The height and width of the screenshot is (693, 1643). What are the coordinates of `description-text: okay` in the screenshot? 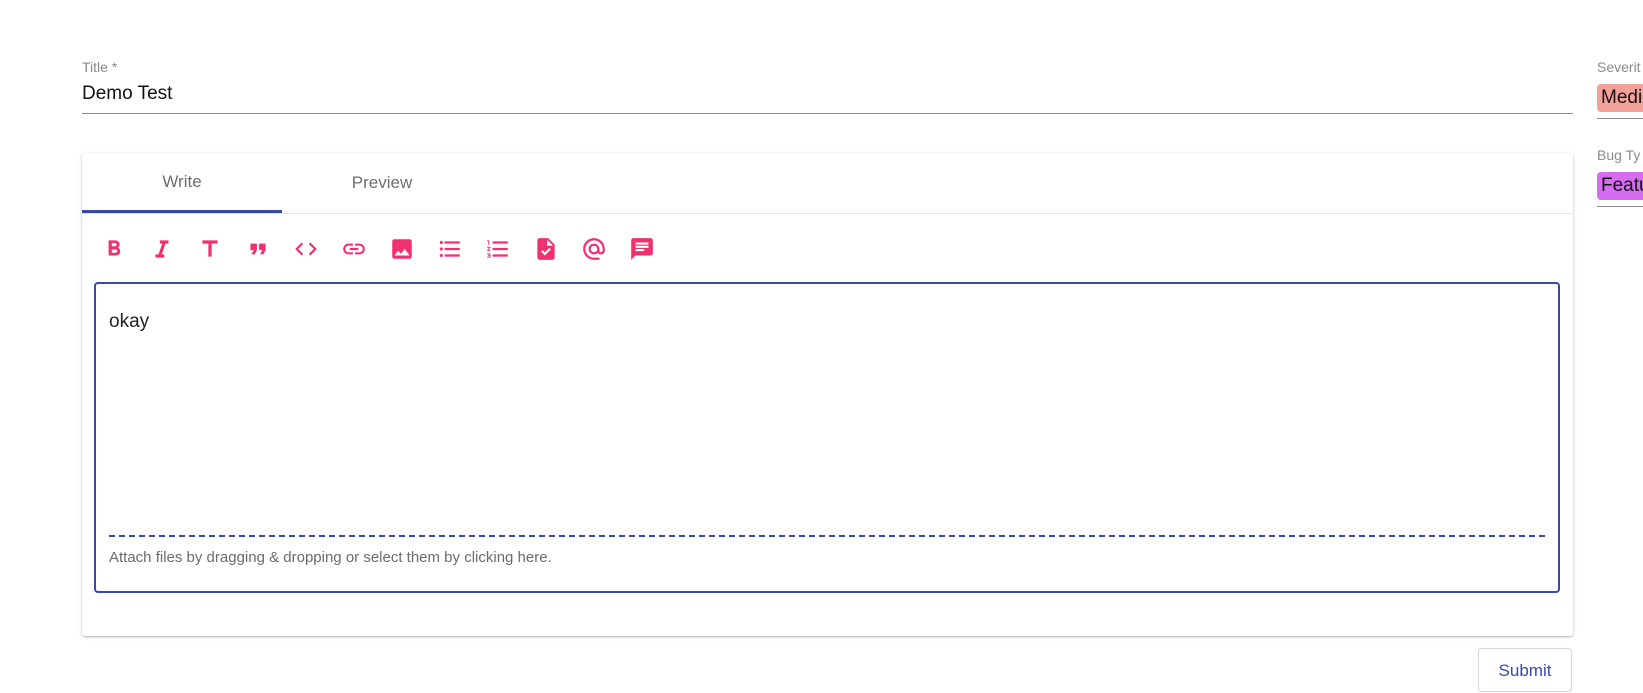 It's located at (129, 321).